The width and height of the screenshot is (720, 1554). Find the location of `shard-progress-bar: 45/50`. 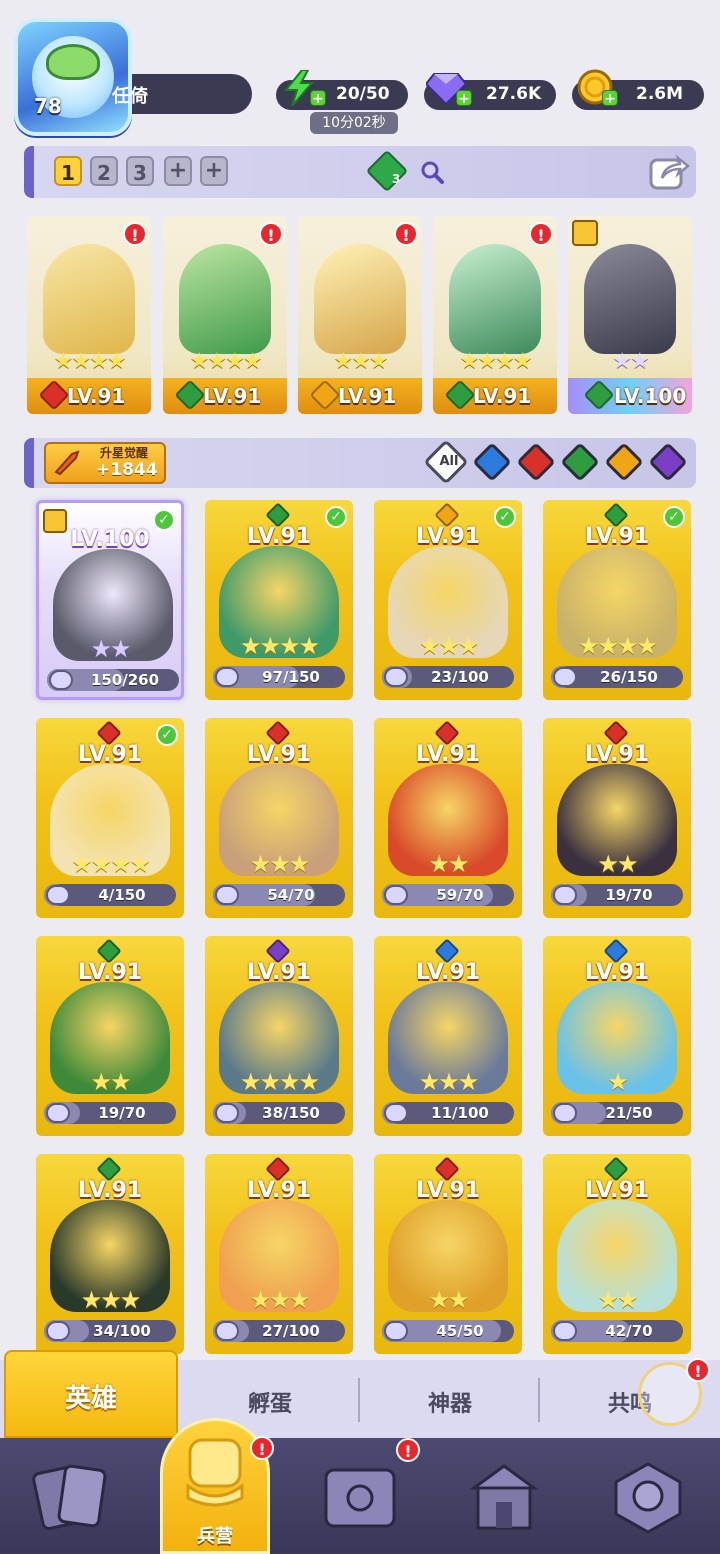

shard-progress-bar: 45/50 is located at coordinates (448, 1331).